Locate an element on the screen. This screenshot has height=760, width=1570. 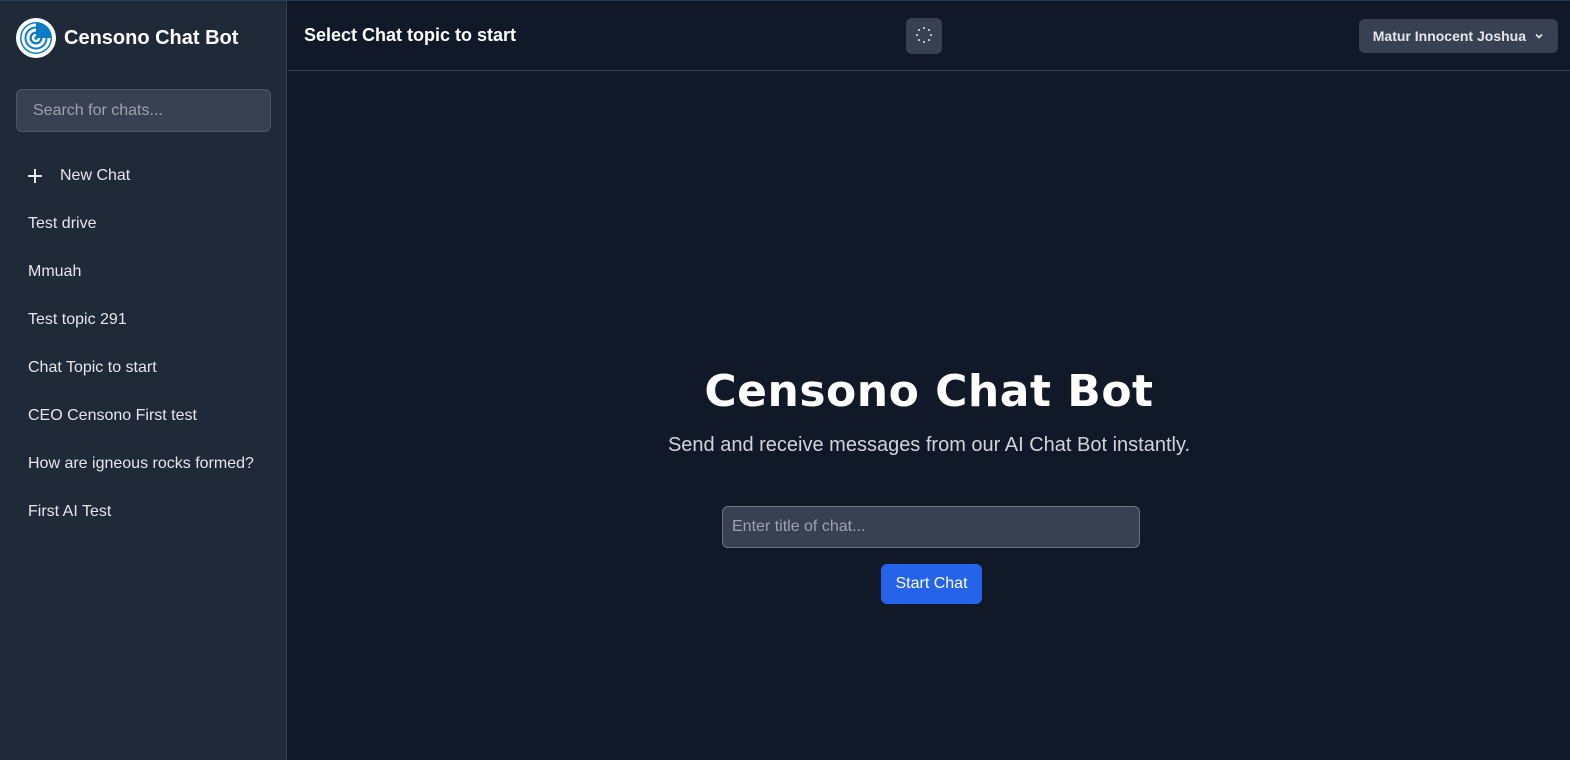
chevron-down-icon is located at coordinates (1539, 36).